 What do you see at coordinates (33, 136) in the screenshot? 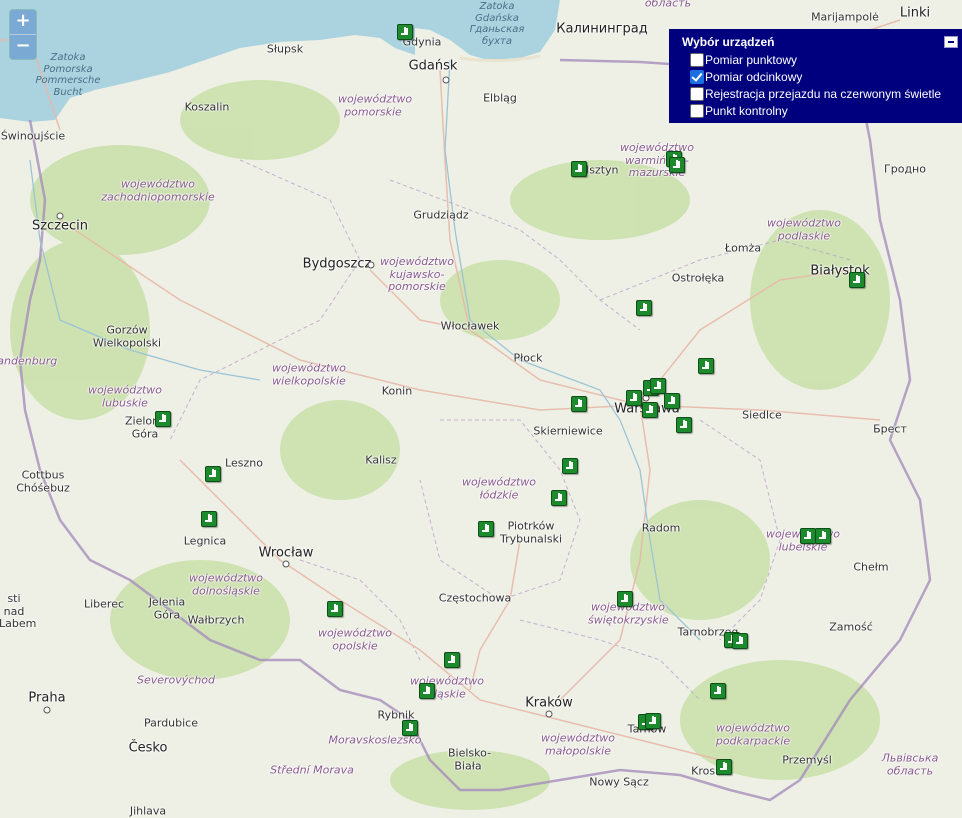
I see `map-label-swinoujscie: Świnoujście` at bounding box center [33, 136].